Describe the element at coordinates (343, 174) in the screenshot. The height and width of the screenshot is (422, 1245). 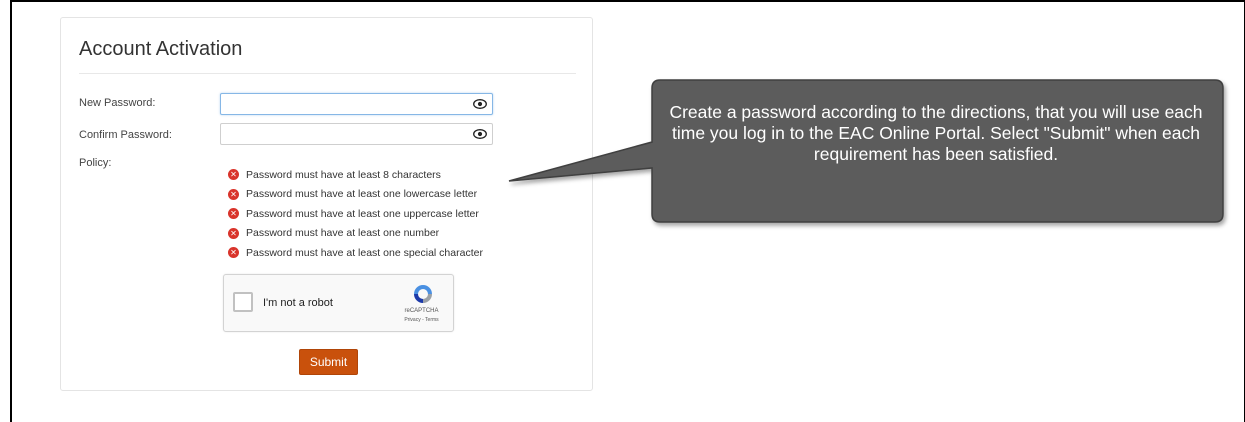
I see `policy-item-text: Password must have at least 8 characters` at that location.